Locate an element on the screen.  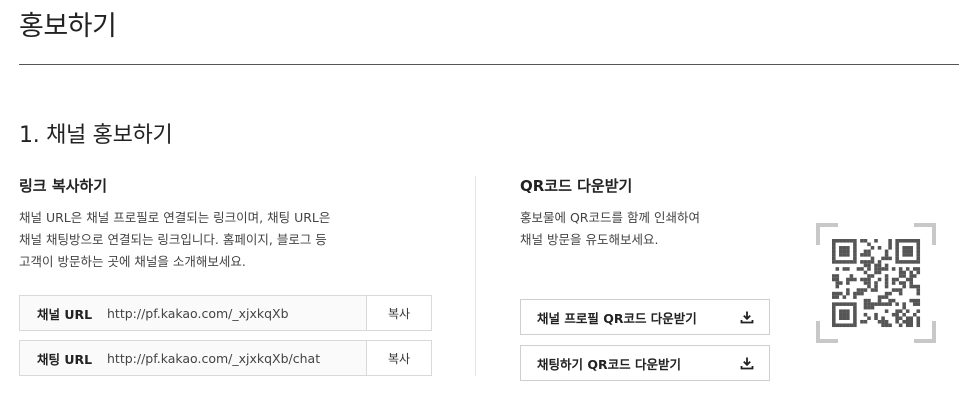
link-copy-description-line: 고객이 방문하는 곳에 채널을 소개해보세요. is located at coordinates (132, 261).